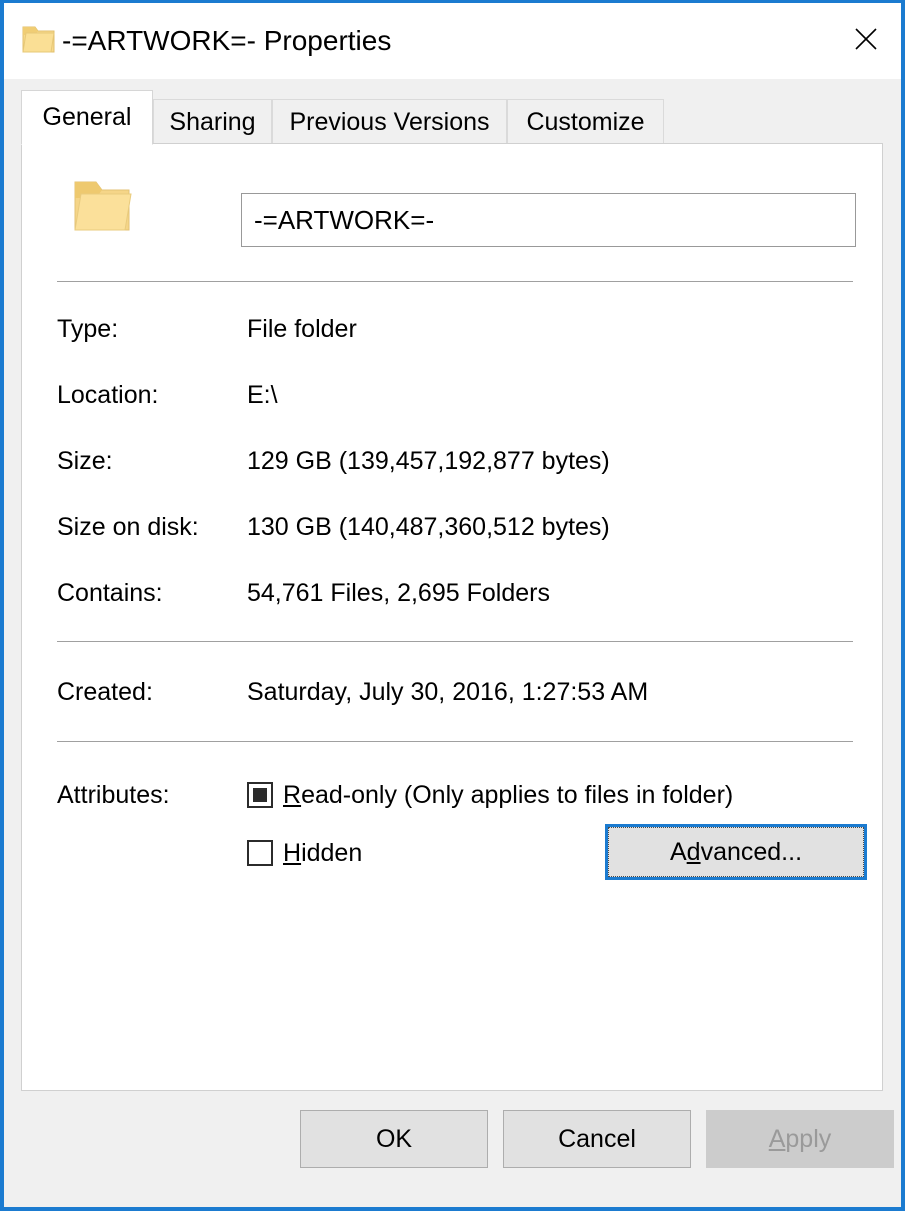 This screenshot has height=1211, width=905. I want to click on row-type: Type: File folder, so click(452, 329).